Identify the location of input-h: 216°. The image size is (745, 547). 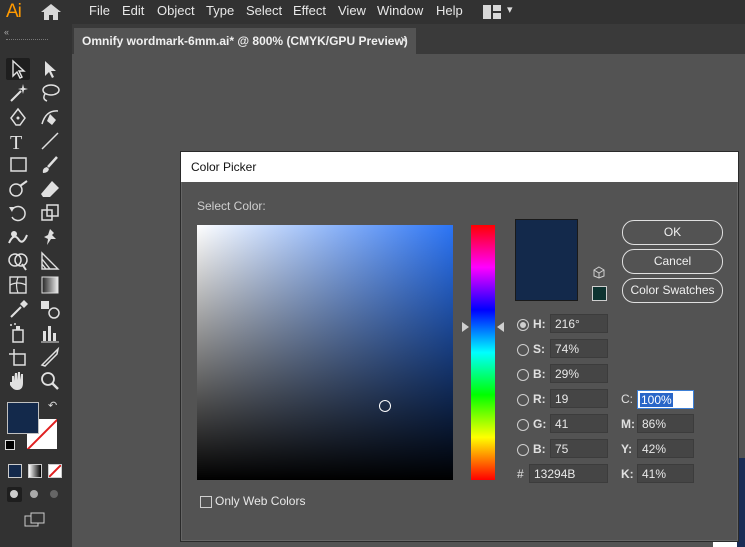
(579, 323).